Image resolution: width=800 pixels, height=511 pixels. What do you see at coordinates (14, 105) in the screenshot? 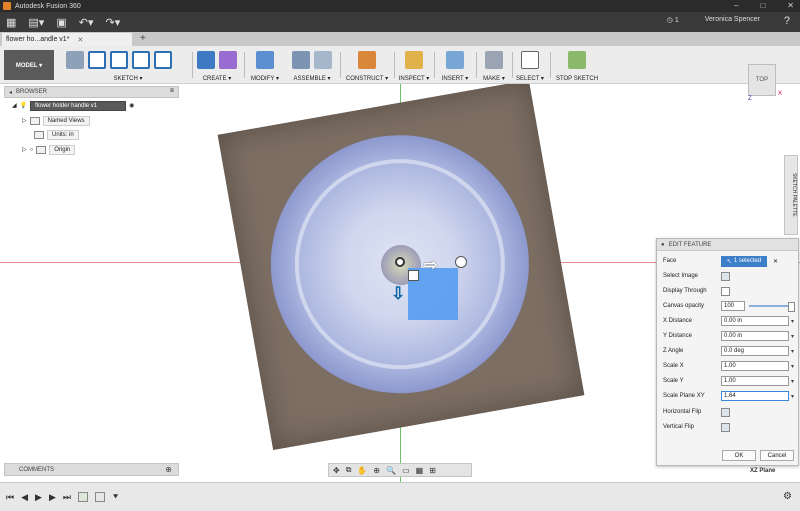
I see `collapse-caret-icon: ◢` at bounding box center [14, 105].